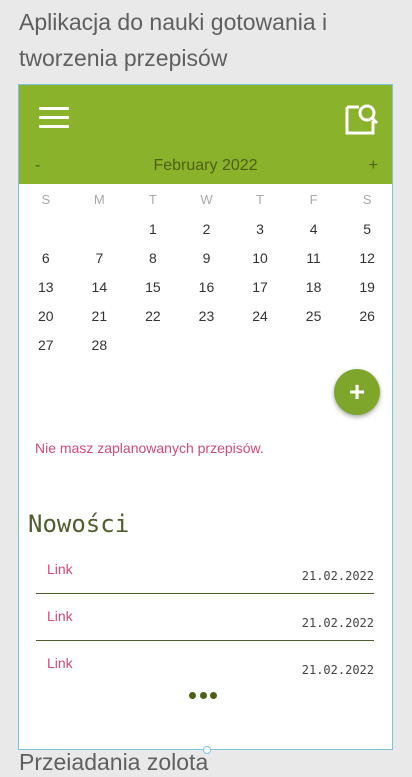  What do you see at coordinates (260, 291) in the screenshot?
I see `calendar-day: 17` at bounding box center [260, 291].